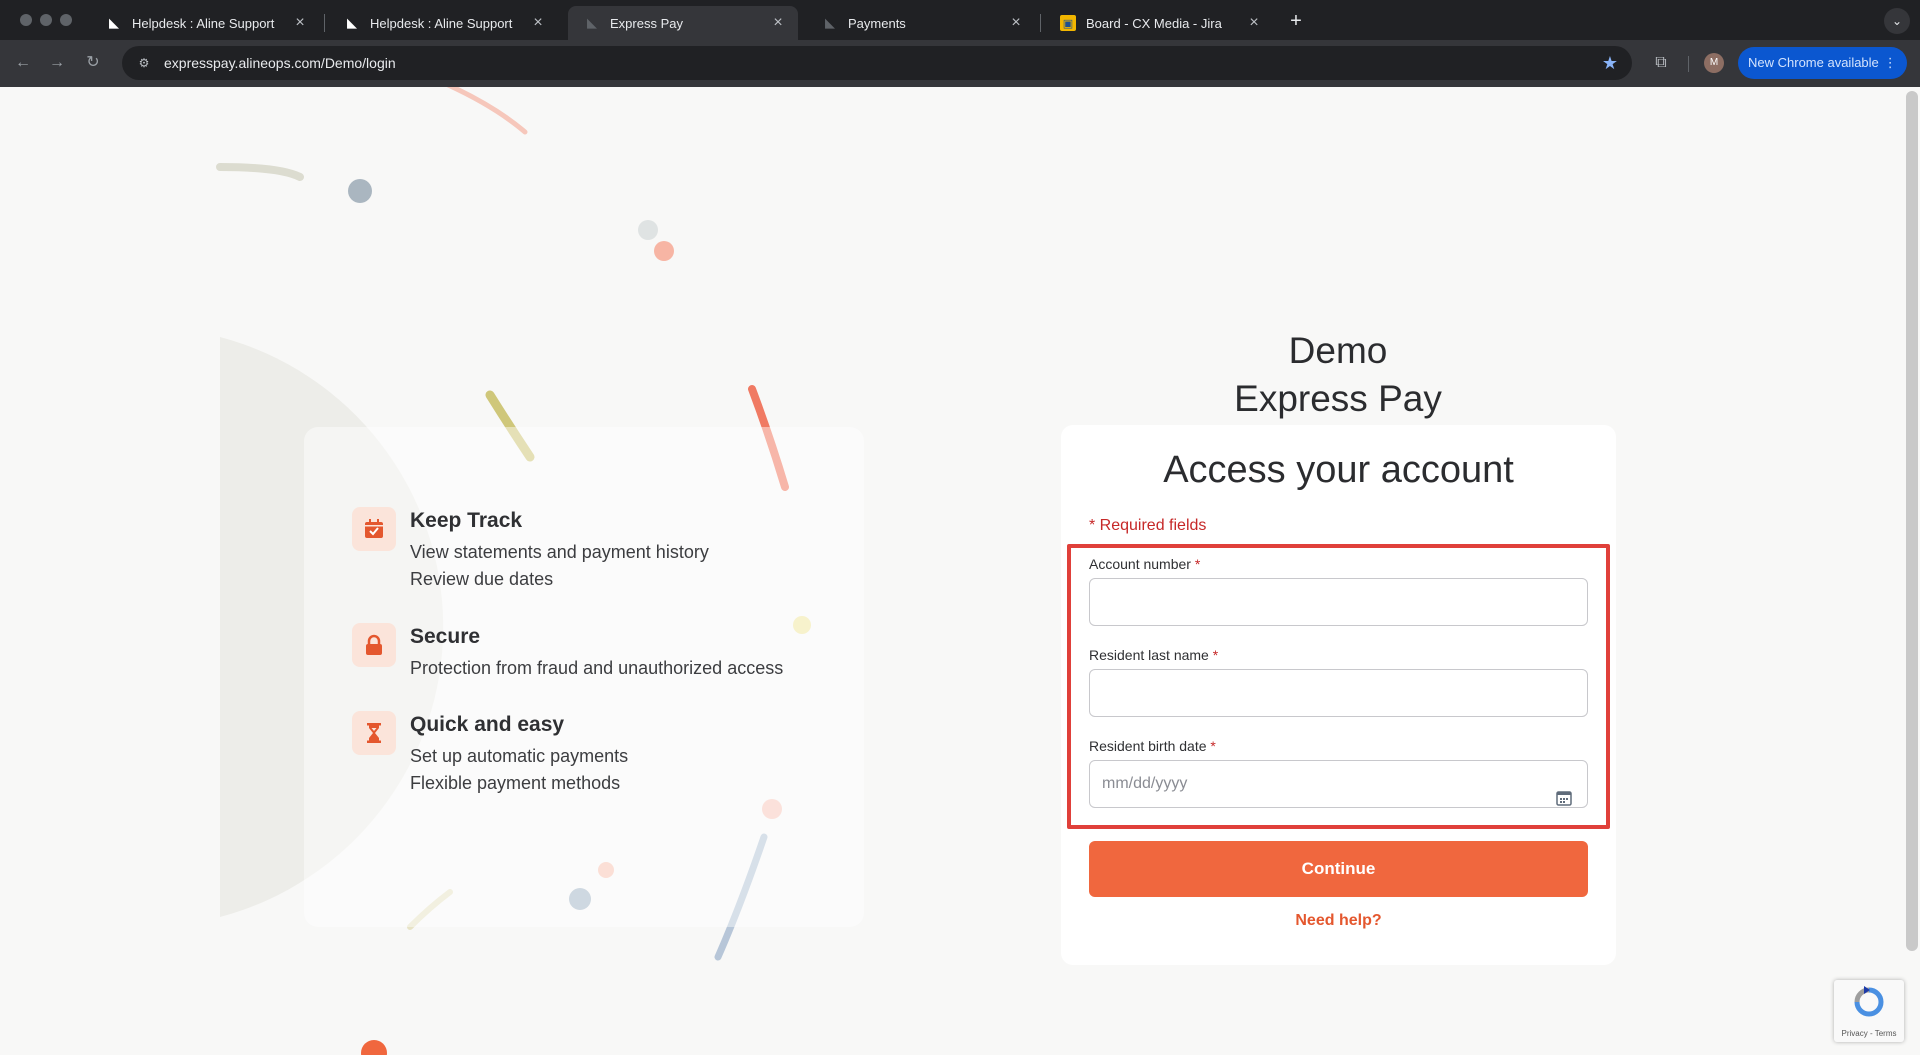 This screenshot has width=1920, height=1055. I want to click on resident-last-name-label: Resident last name *, so click(1153, 655).